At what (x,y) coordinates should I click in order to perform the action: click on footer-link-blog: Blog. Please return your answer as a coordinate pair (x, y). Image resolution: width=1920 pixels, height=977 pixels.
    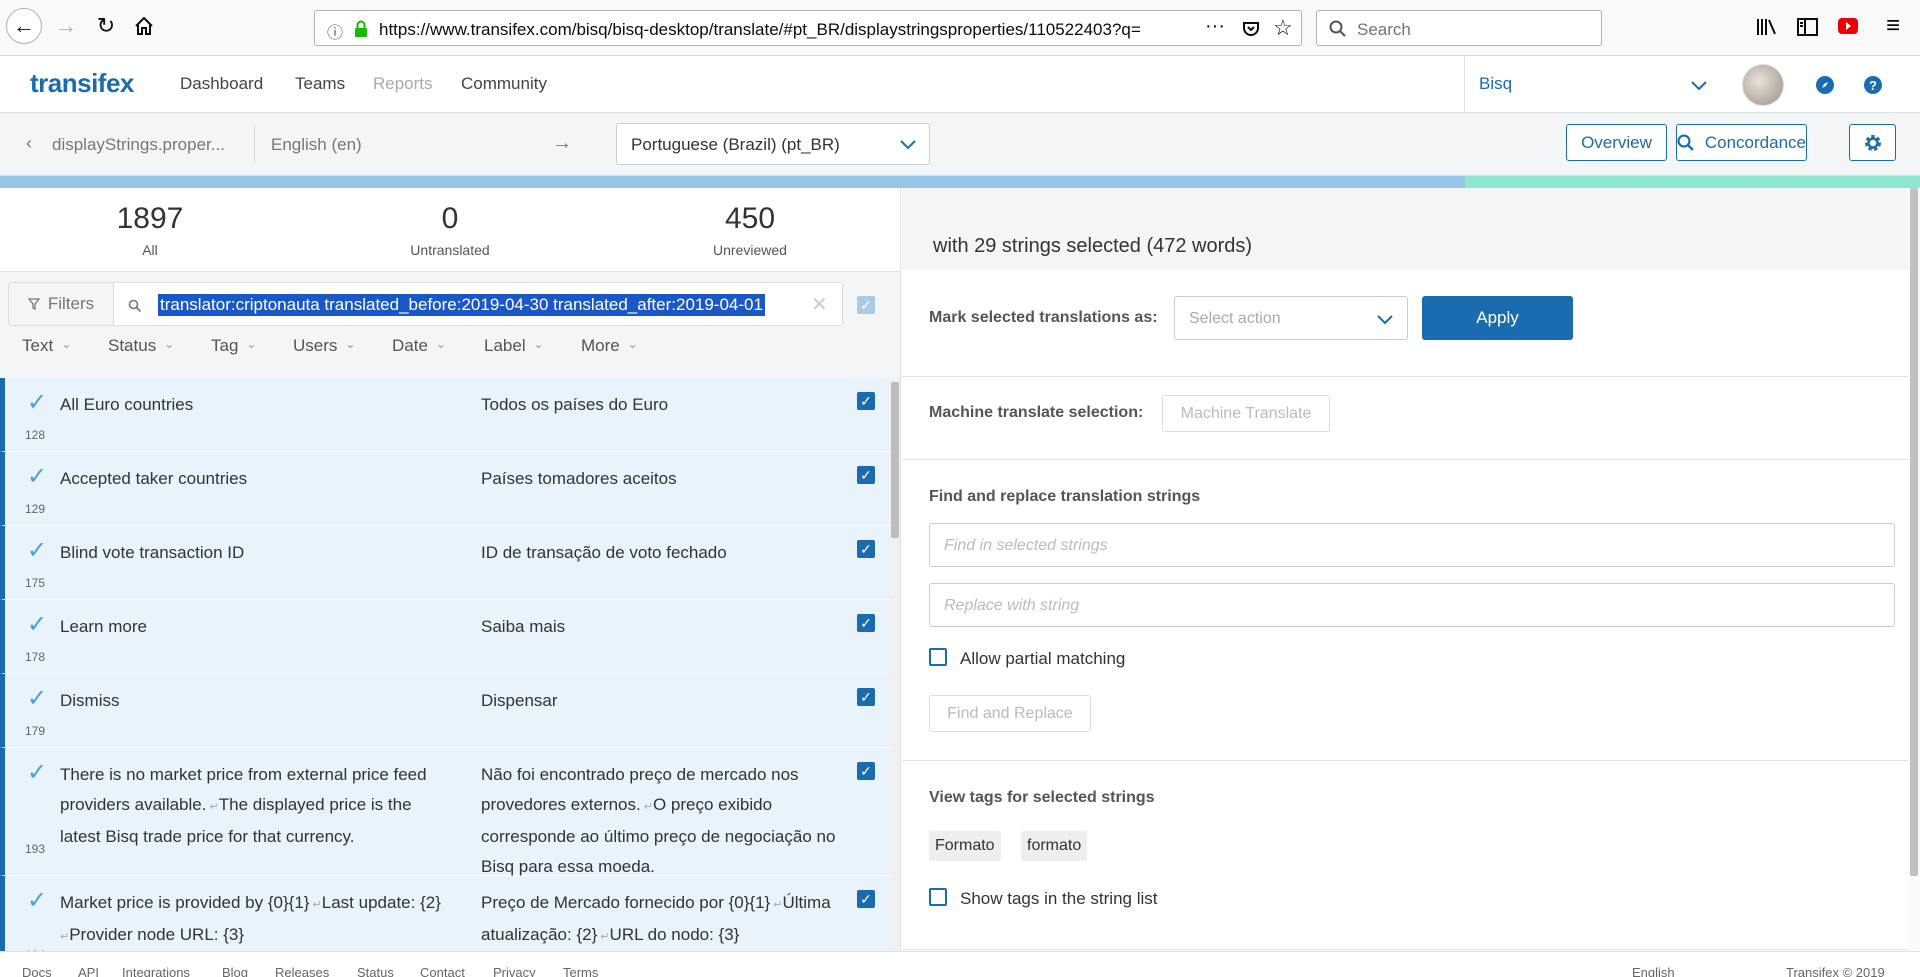
    Looking at the image, I should click on (235, 971).